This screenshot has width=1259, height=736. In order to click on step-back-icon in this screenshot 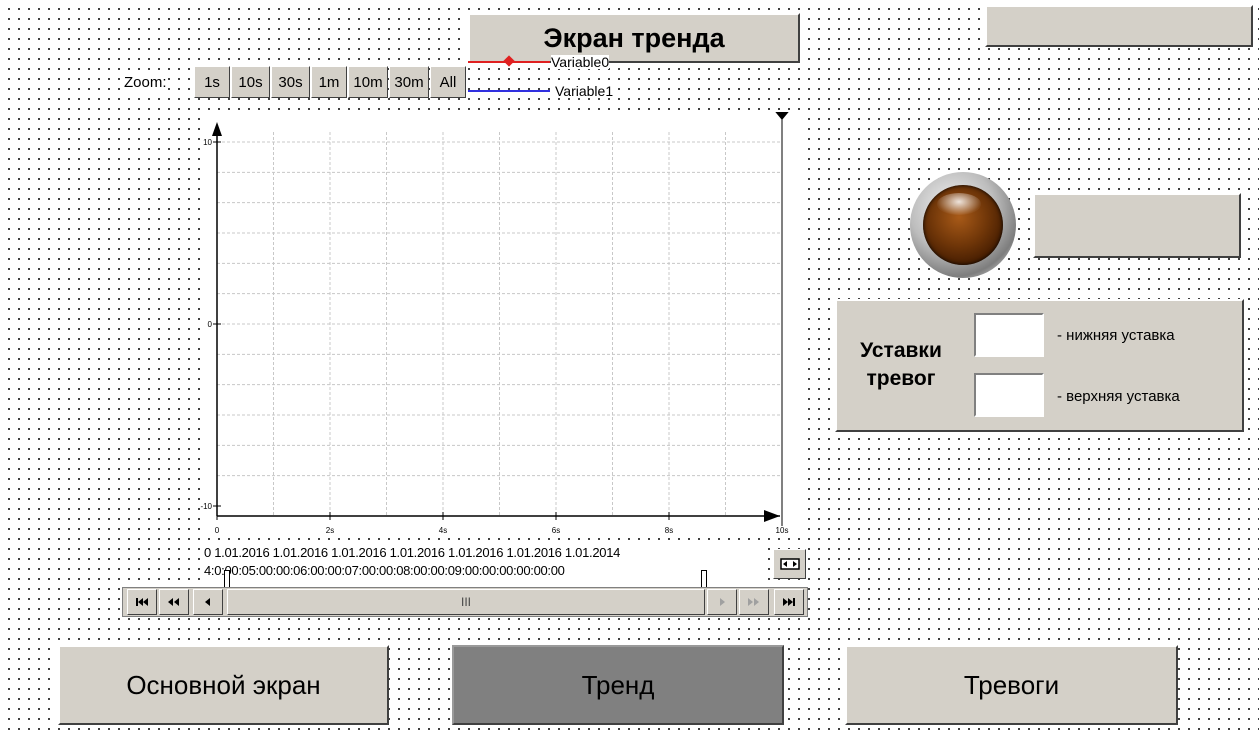, I will do `click(208, 602)`.